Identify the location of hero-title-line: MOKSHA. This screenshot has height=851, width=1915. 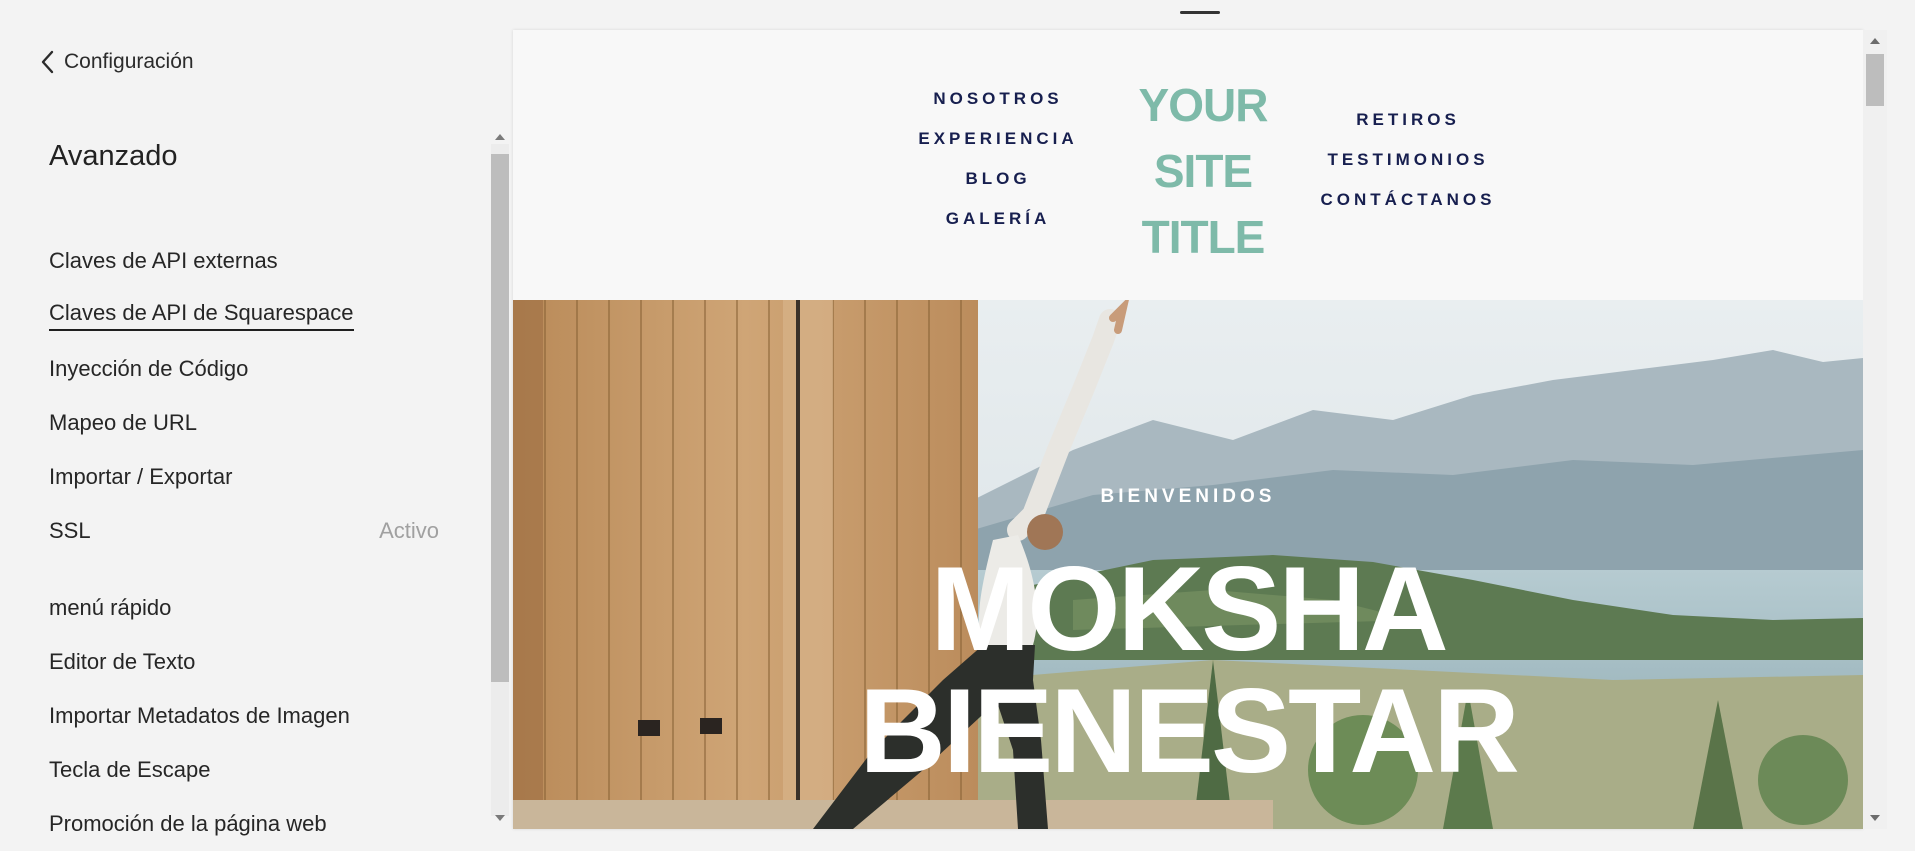
(1189, 609).